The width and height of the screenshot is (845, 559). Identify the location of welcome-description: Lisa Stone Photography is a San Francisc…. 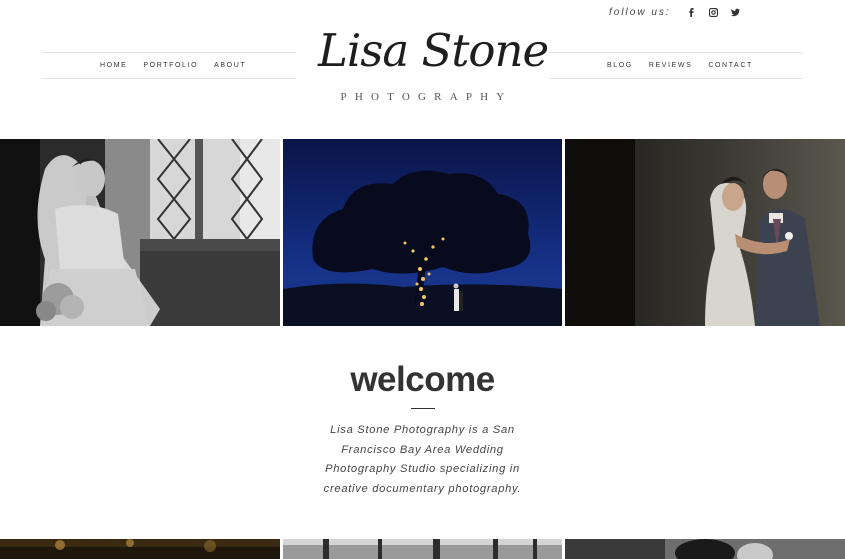
(422, 459).